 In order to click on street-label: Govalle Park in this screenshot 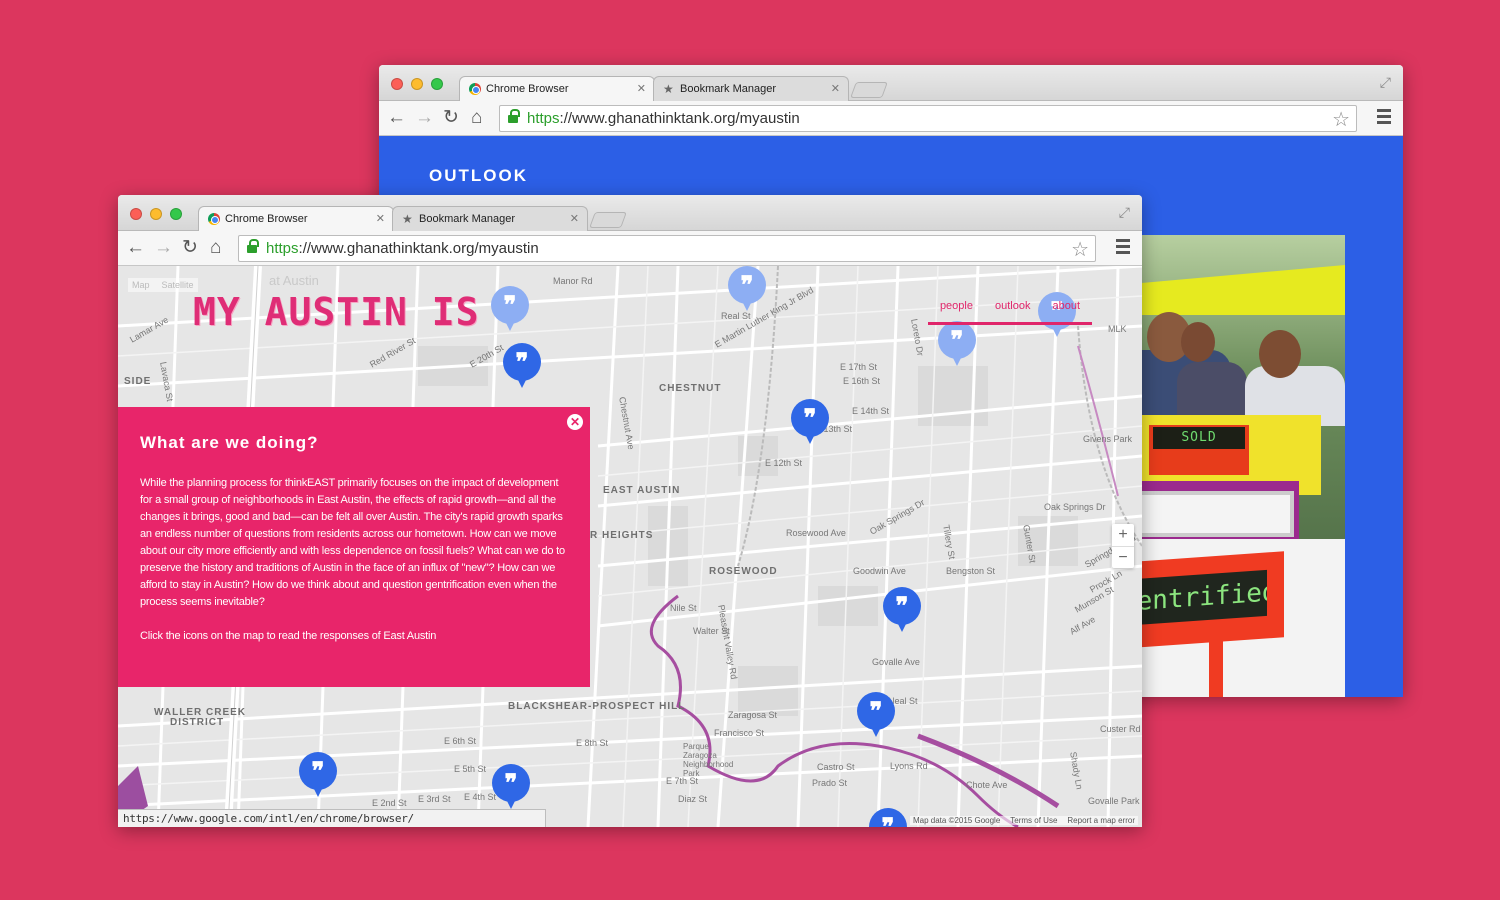, I will do `click(1114, 801)`.